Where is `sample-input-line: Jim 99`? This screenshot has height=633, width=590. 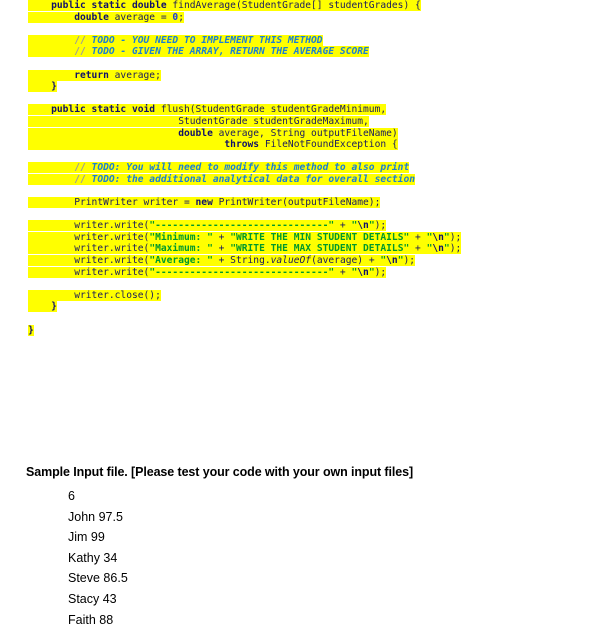
sample-input-line: Jim 99 is located at coordinates (86, 537).